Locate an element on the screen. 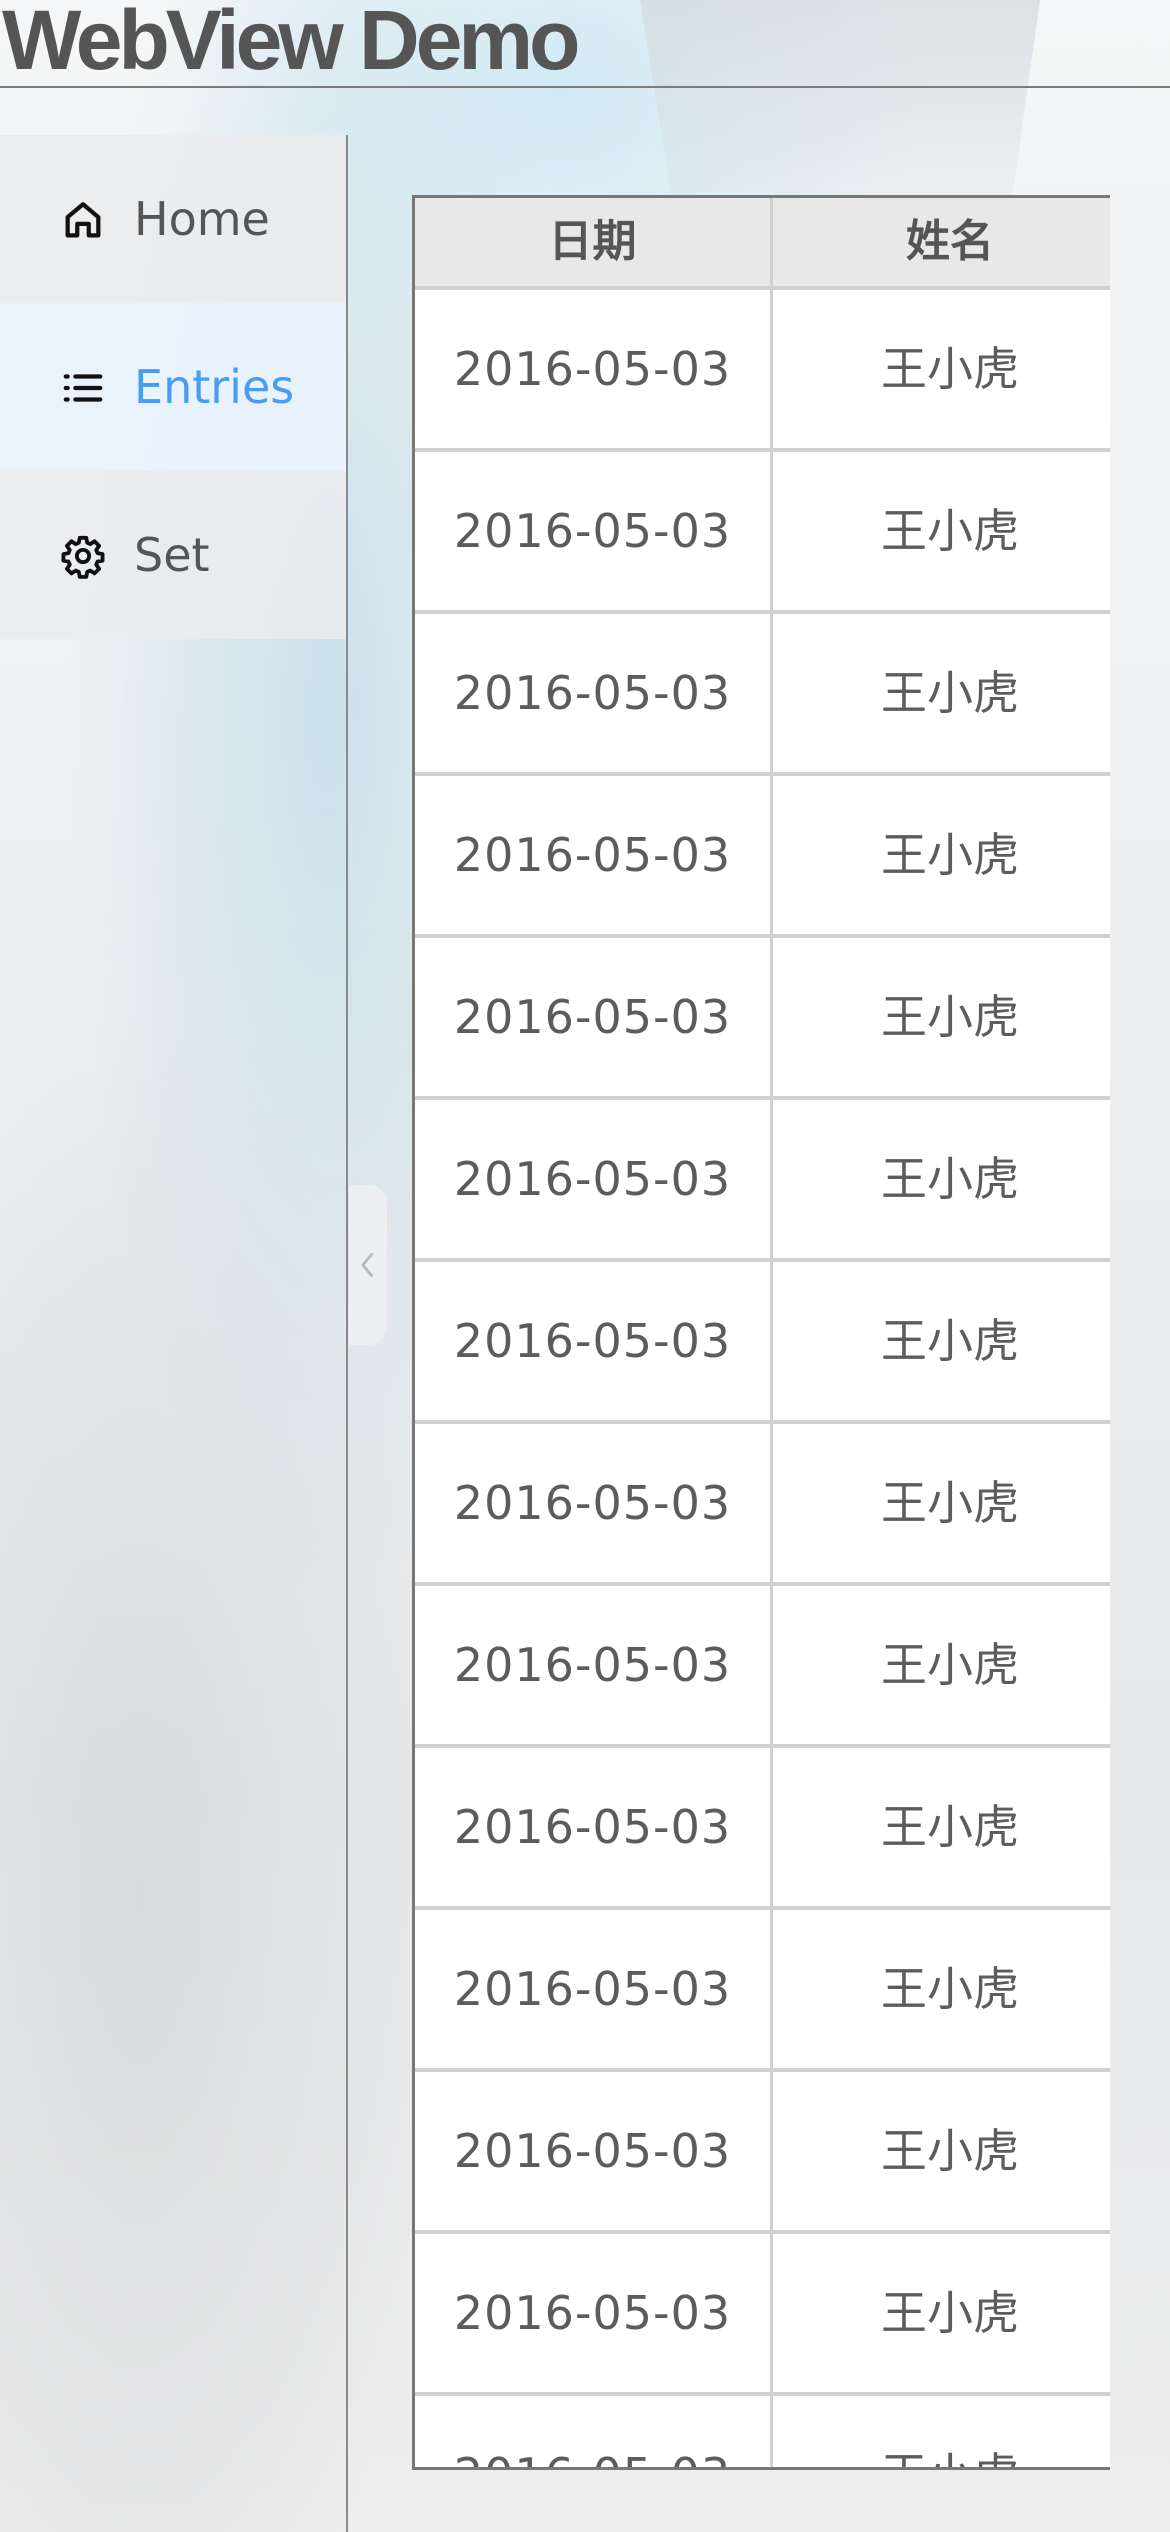 This screenshot has height=2532, width=1170. sidebar-collapse-handle is located at coordinates (368, 1265).